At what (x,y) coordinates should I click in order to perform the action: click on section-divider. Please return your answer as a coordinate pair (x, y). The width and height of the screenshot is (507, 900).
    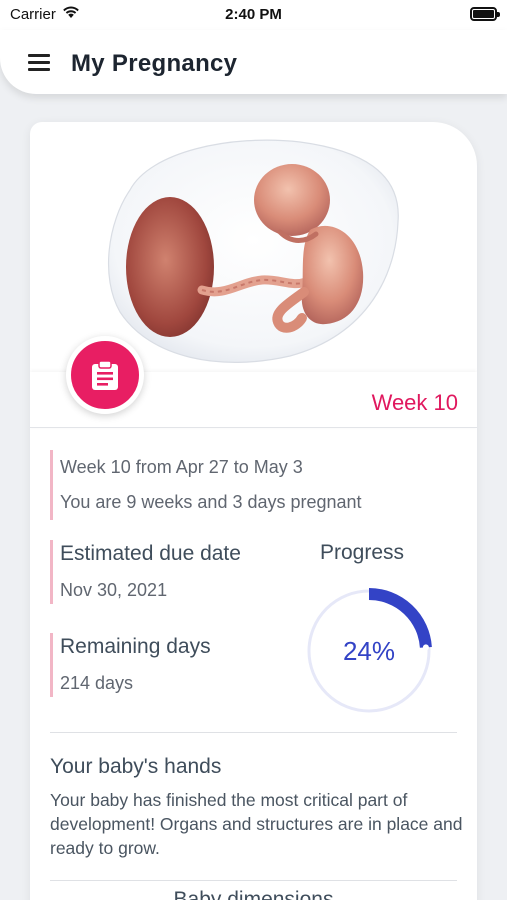
    Looking at the image, I should click on (253, 732).